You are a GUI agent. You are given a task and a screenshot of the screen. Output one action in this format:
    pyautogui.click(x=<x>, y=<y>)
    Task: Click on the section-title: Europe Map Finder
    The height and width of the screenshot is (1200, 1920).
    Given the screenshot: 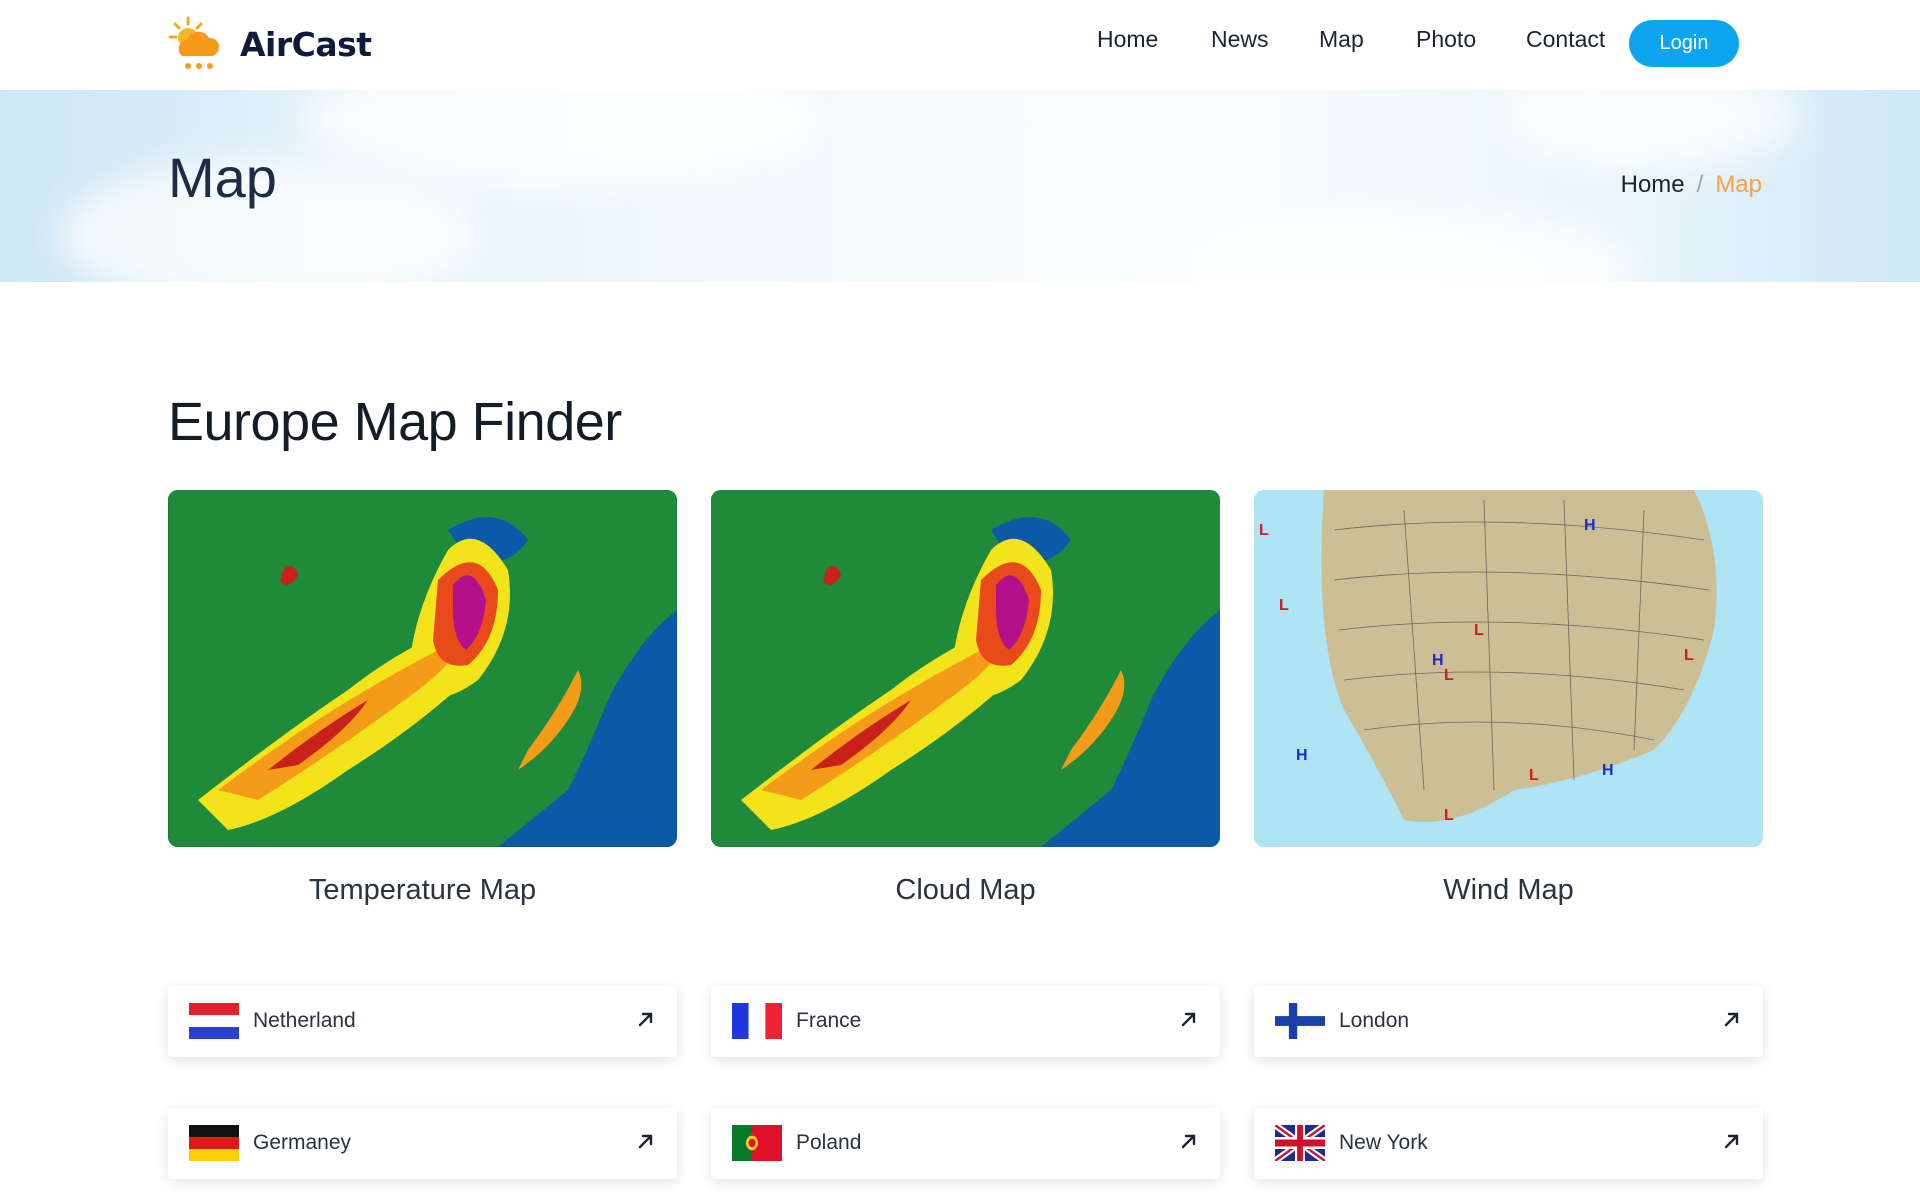 What is the action you would take?
    pyautogui.click(x=395, y=422)
    